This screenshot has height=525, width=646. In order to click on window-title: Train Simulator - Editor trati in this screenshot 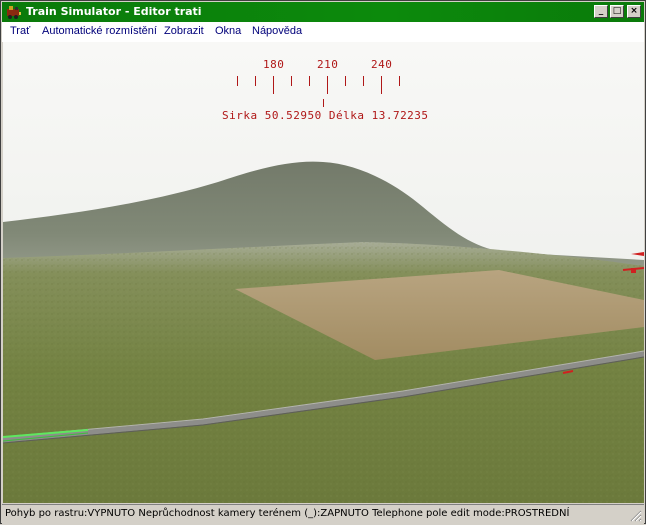, I will do `click(114, 11)`.